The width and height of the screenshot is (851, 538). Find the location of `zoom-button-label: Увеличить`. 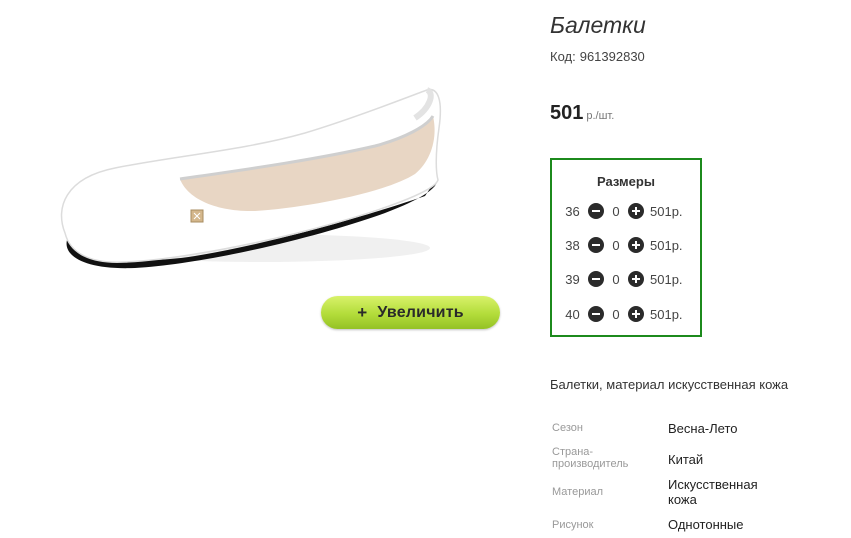

zoom-button-label: Увеличить is located at coordinates (420, 312).